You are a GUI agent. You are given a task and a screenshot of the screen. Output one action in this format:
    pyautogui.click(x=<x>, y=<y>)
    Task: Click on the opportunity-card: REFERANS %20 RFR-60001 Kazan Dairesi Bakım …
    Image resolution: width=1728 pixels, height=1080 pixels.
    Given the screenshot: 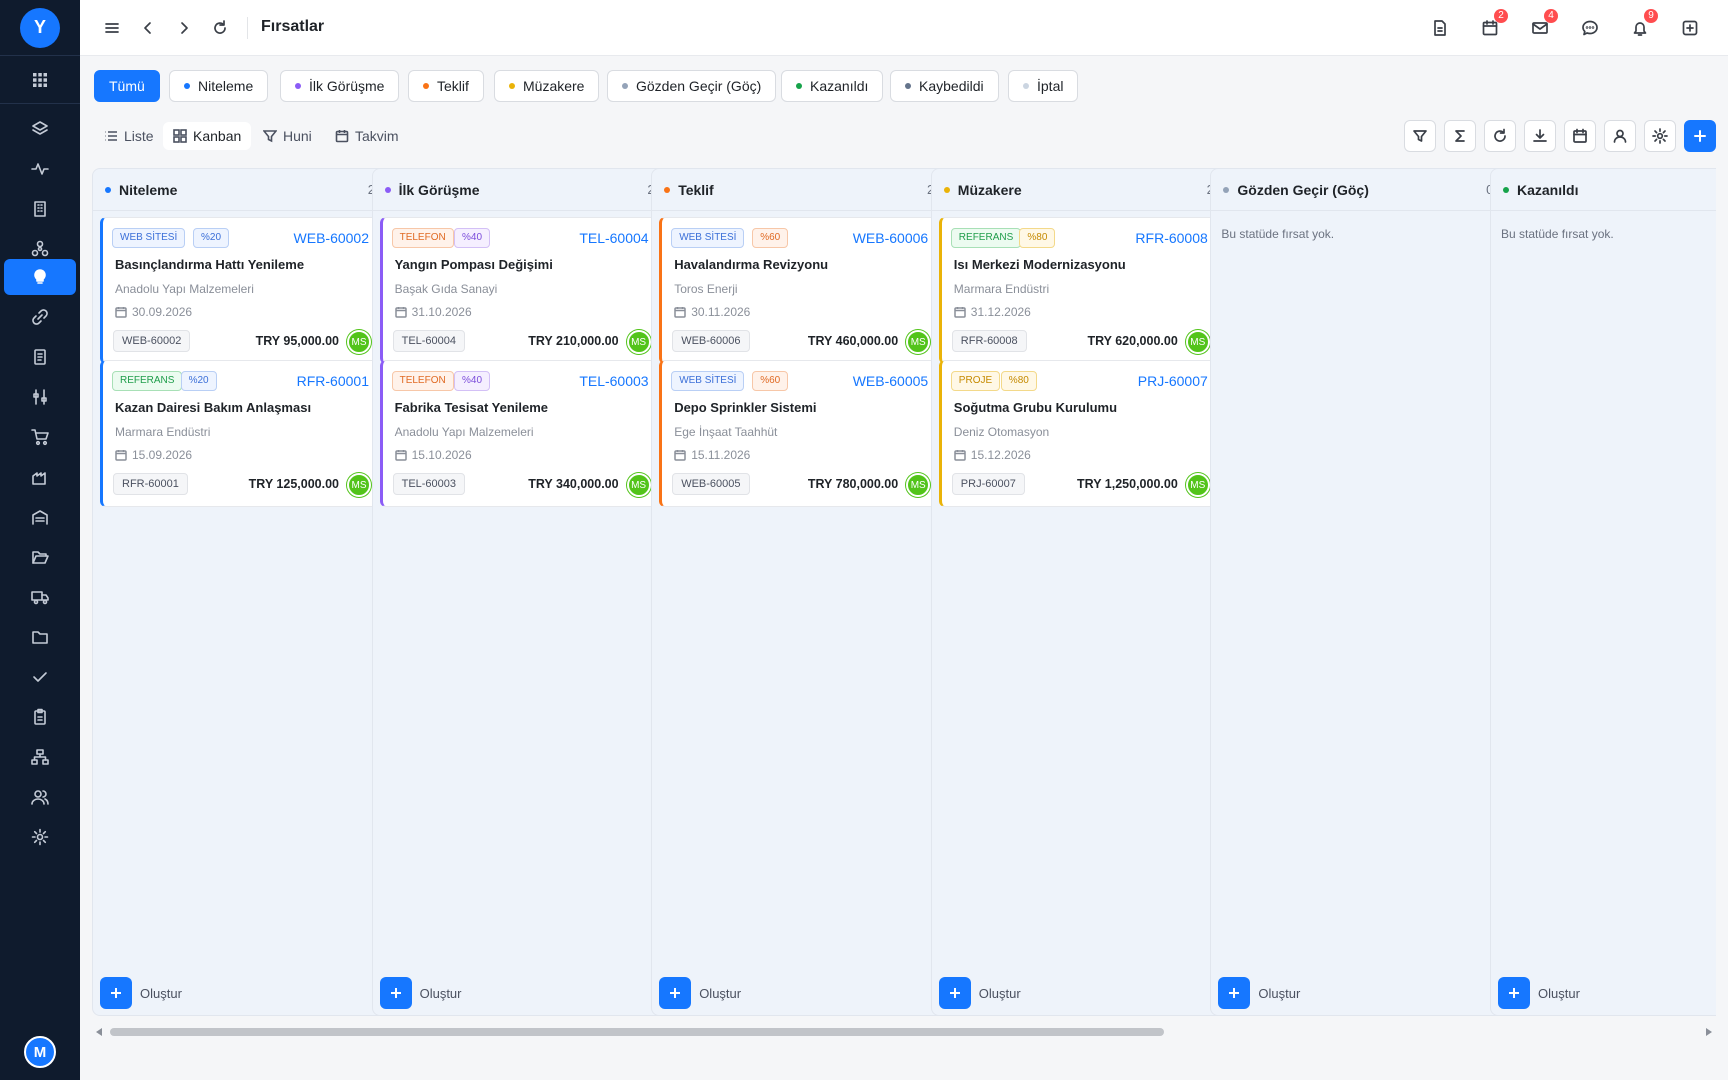 What is the action you would take?
    pyautogui.click(x=240, y=433)
    